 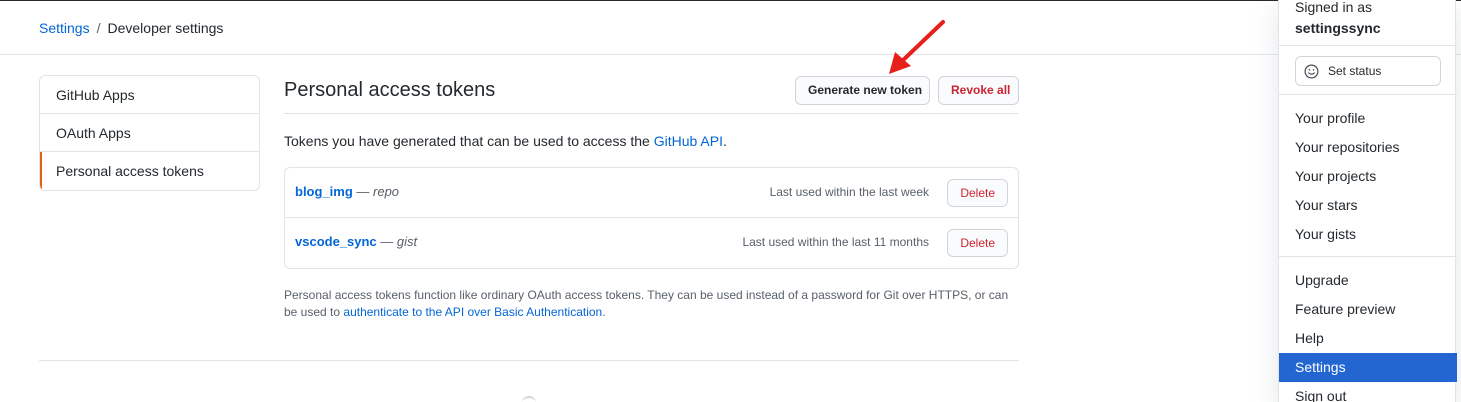 I want to click on menu-item-settings: Settings, so click(x=1368, y=367).